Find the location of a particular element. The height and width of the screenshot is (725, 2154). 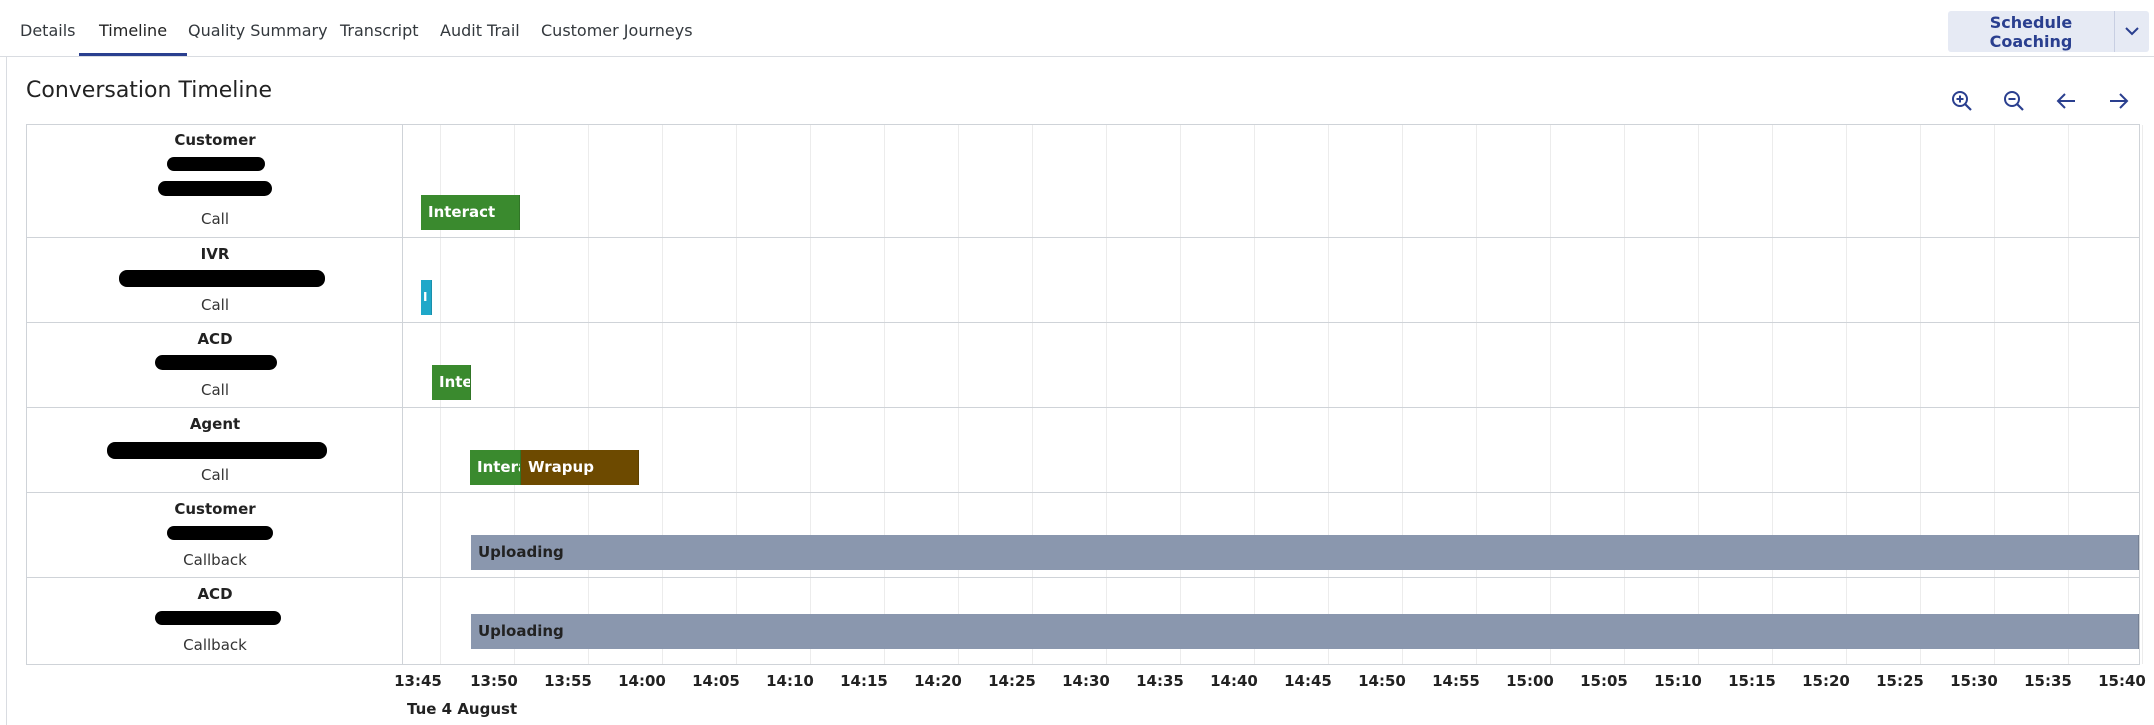

chevron-down-icon is located at coordinates (2132, 31).